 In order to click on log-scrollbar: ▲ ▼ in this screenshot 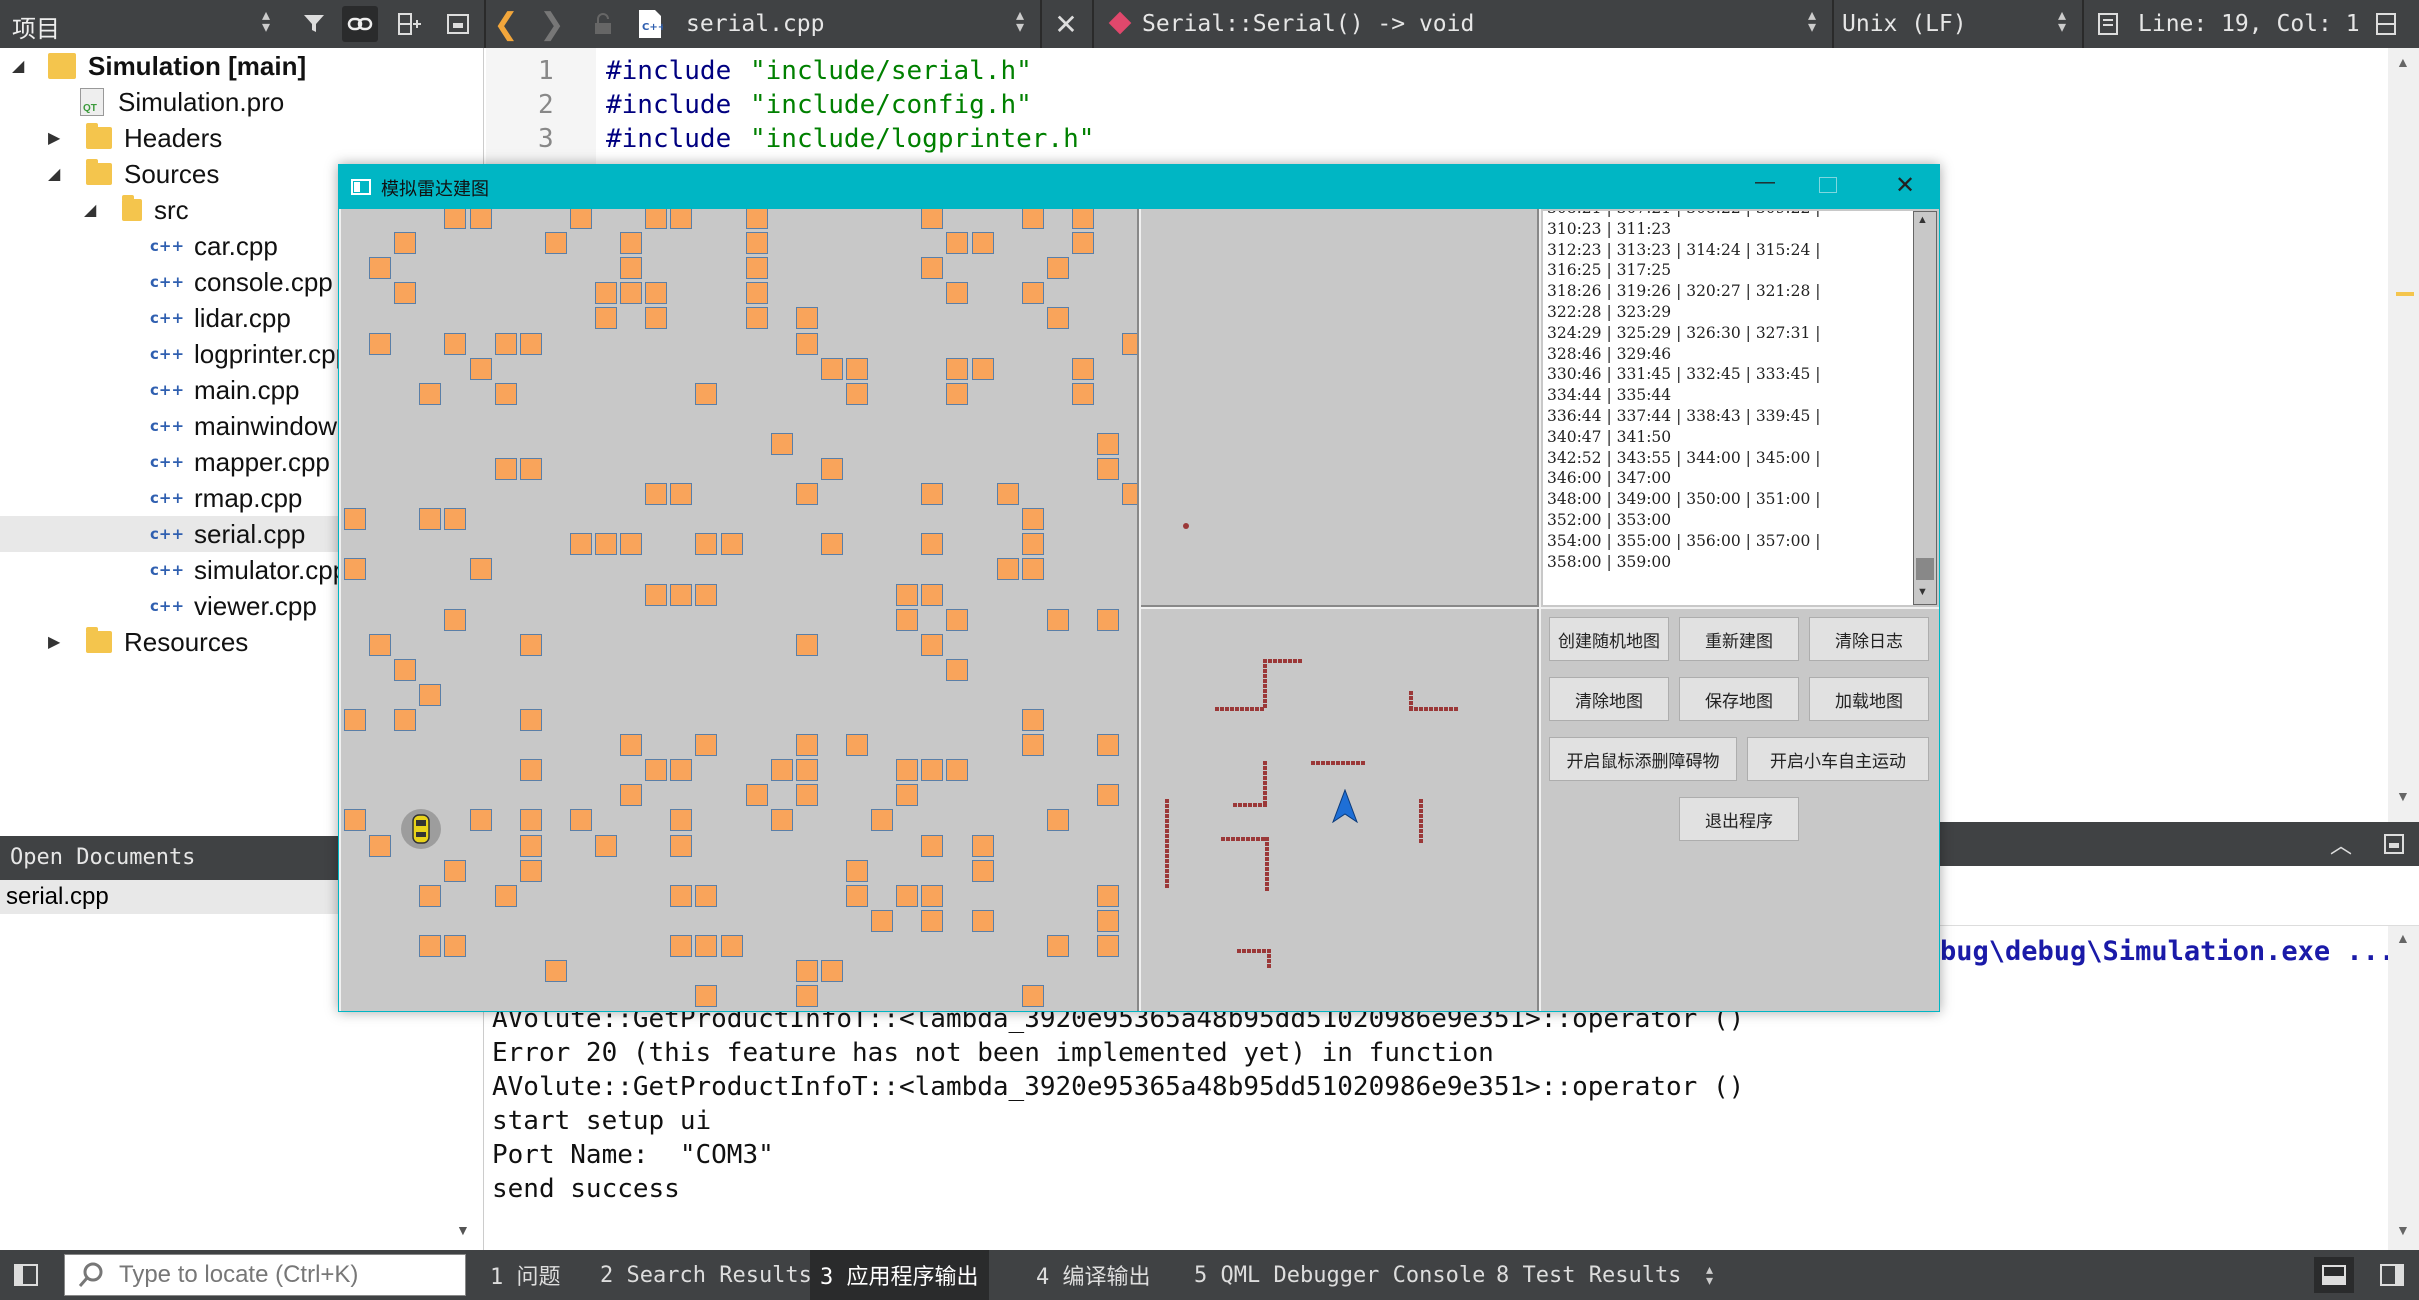, I will do `click(1925, 408)`.